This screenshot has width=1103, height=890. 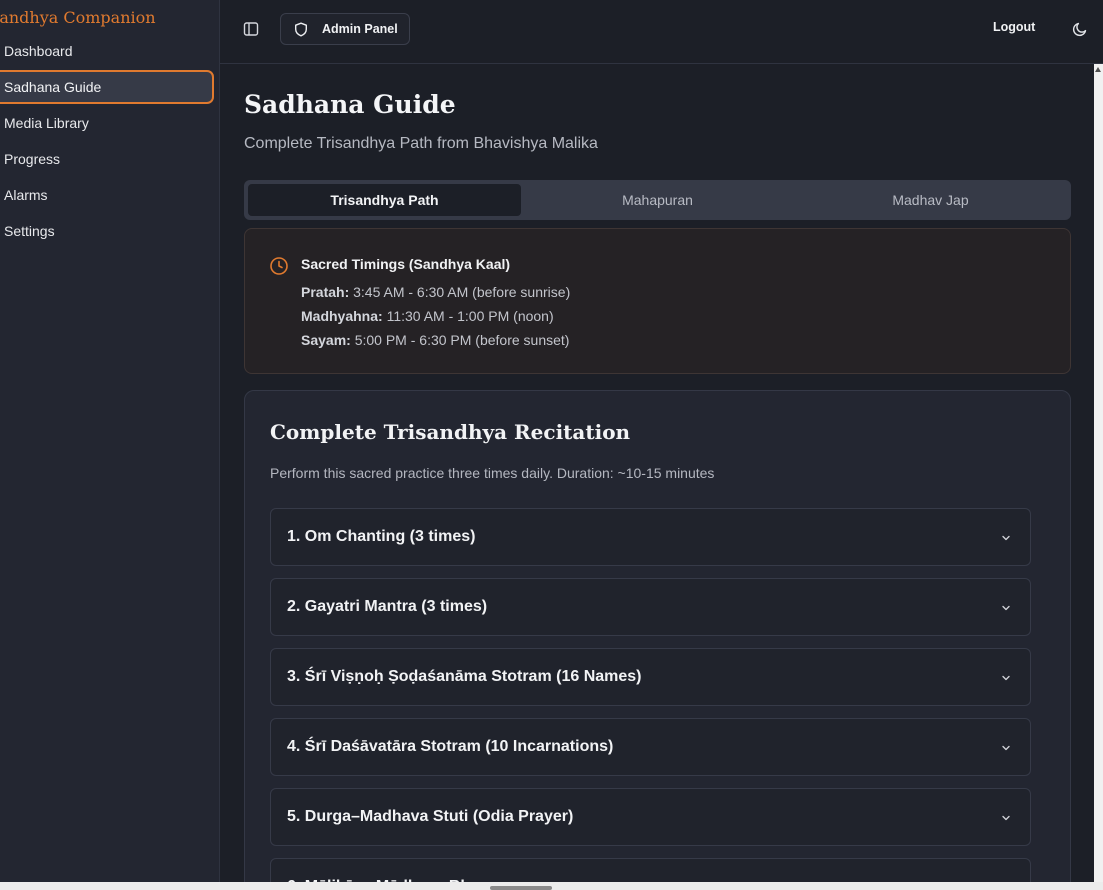 I want to click on admin-panel-button: Admin Panel, so click(x=345, y=29).